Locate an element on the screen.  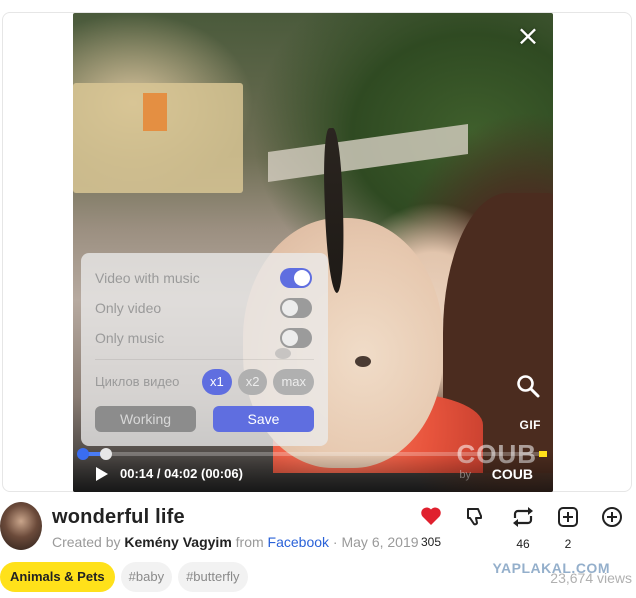
player-controls: 00:14 / 04:02 (00:06) COUB is located at coordinates (313, 470).